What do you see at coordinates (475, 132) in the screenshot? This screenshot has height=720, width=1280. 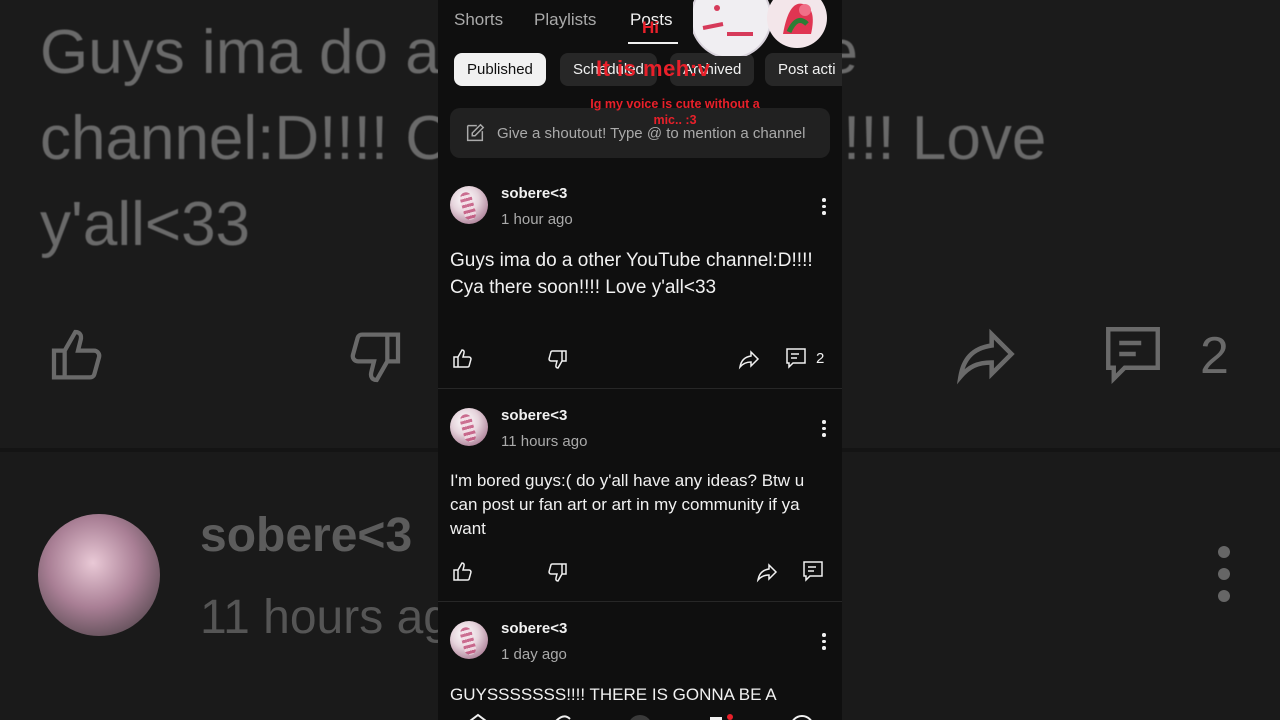 I see `edit-icon` at bounding box center [475, 132].